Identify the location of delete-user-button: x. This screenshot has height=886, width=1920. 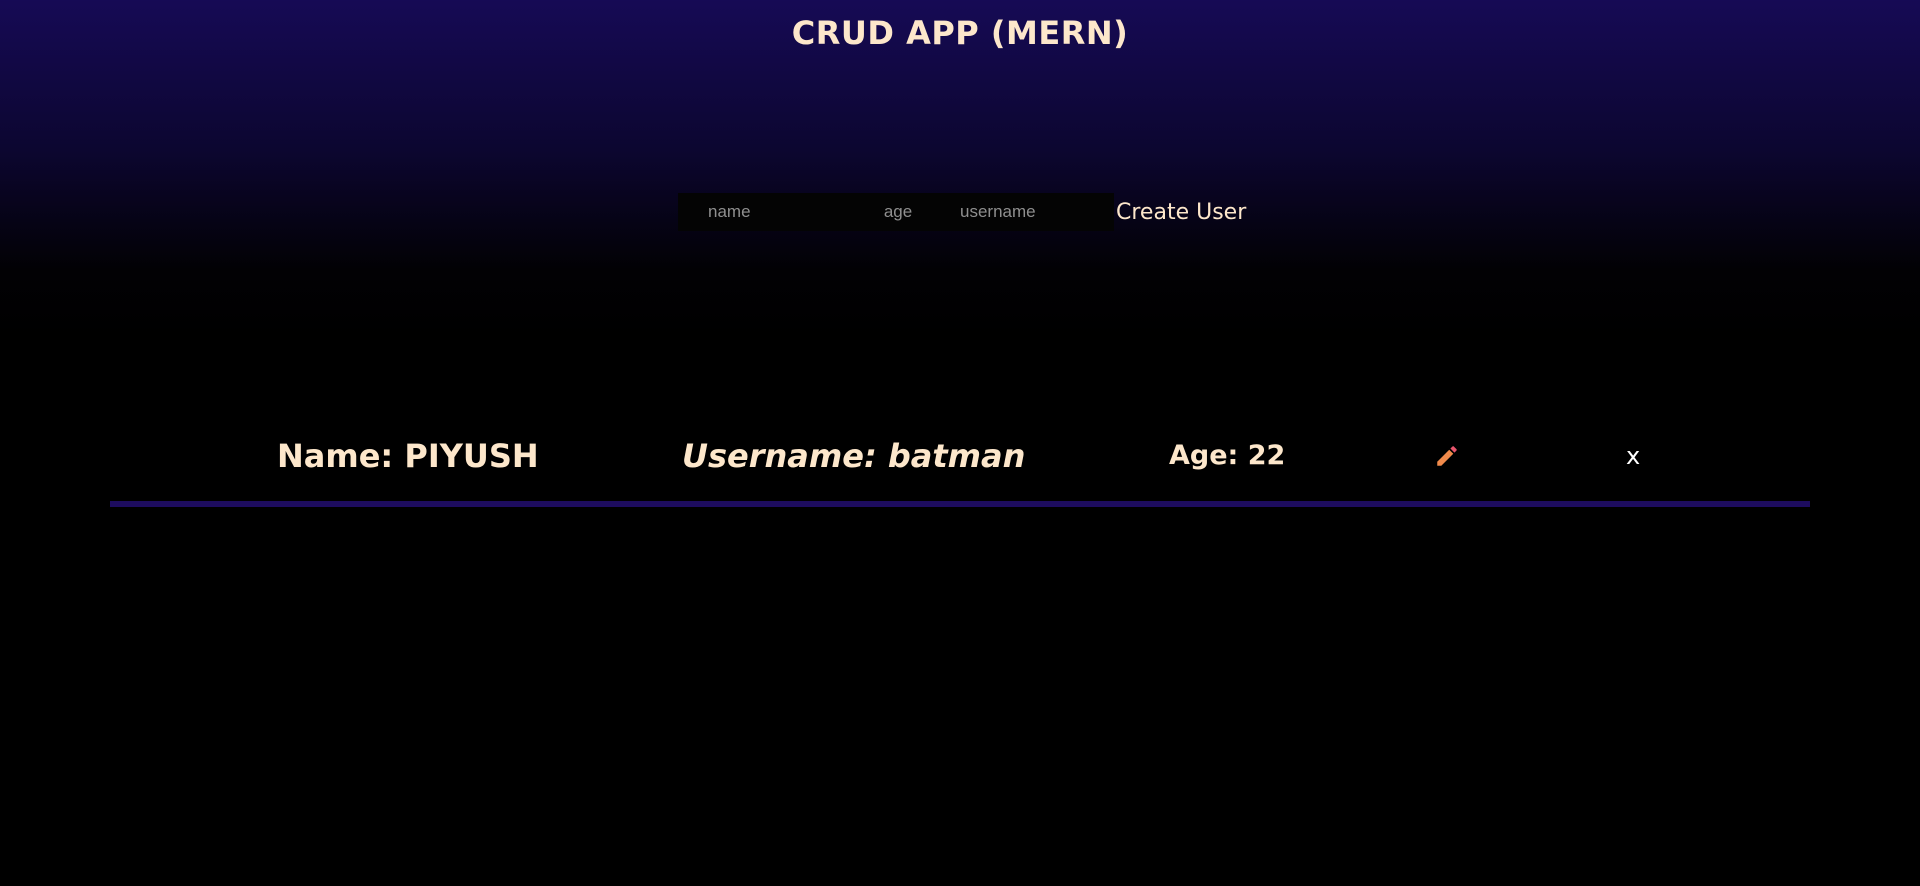
(1633, 456).